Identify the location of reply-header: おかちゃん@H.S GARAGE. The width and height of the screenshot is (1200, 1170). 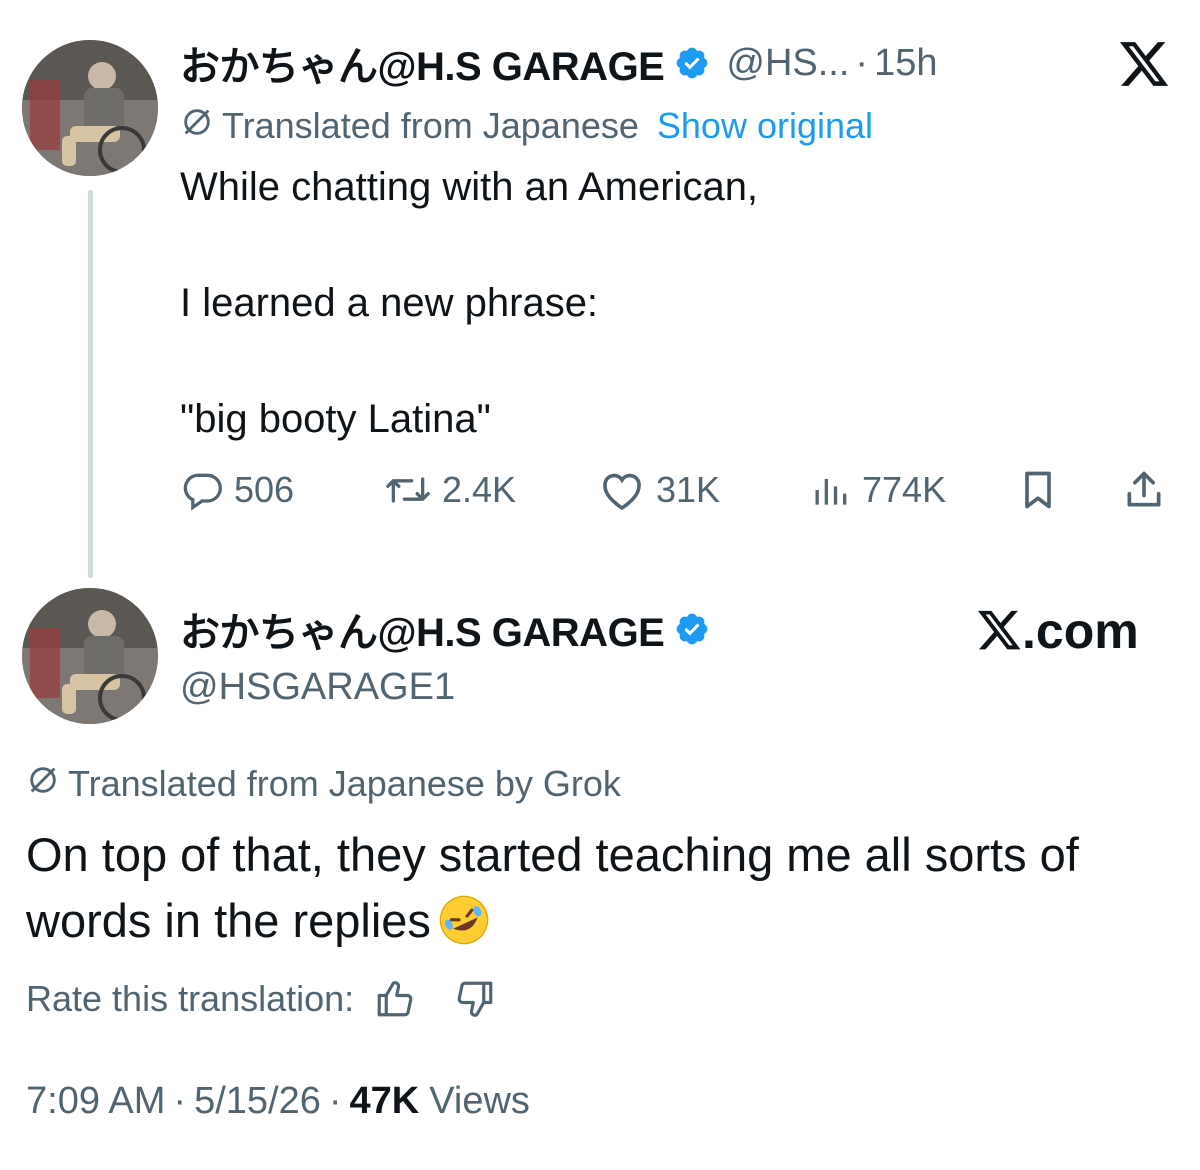
(445, 629).